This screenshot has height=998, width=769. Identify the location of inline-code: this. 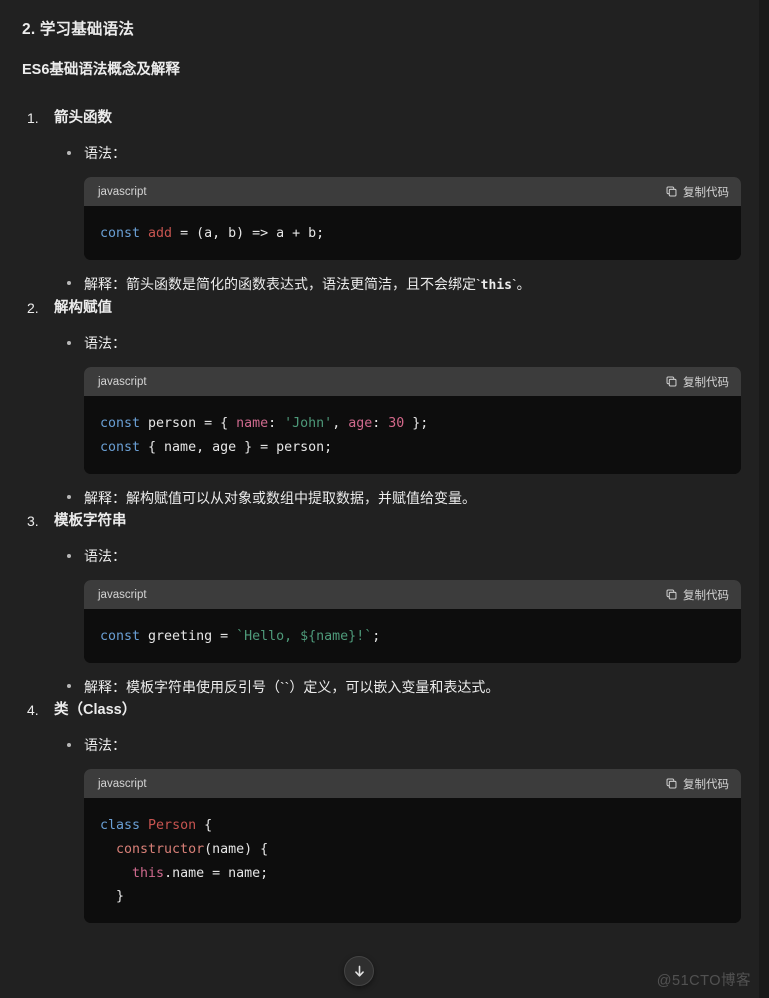
(496, 285).